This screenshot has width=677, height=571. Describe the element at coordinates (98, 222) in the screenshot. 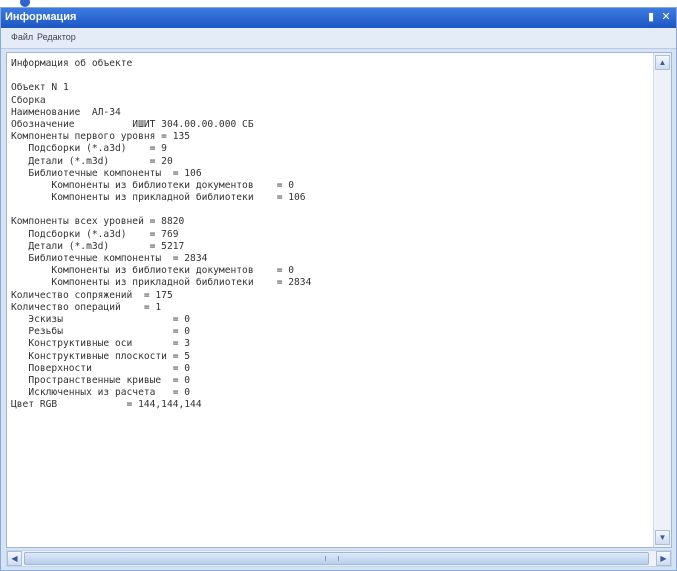

I see `info-line: Компоненты всех уровней = 8820` at that location.